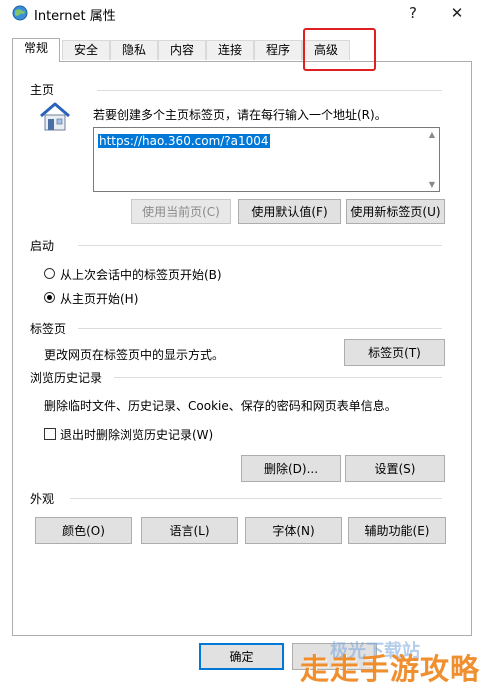 This screenshot has height=688, width=485. What do you see at coordinates (260, 245) in the screenshot?
I see `startup-section-divider` at bounding box center [260, 245].